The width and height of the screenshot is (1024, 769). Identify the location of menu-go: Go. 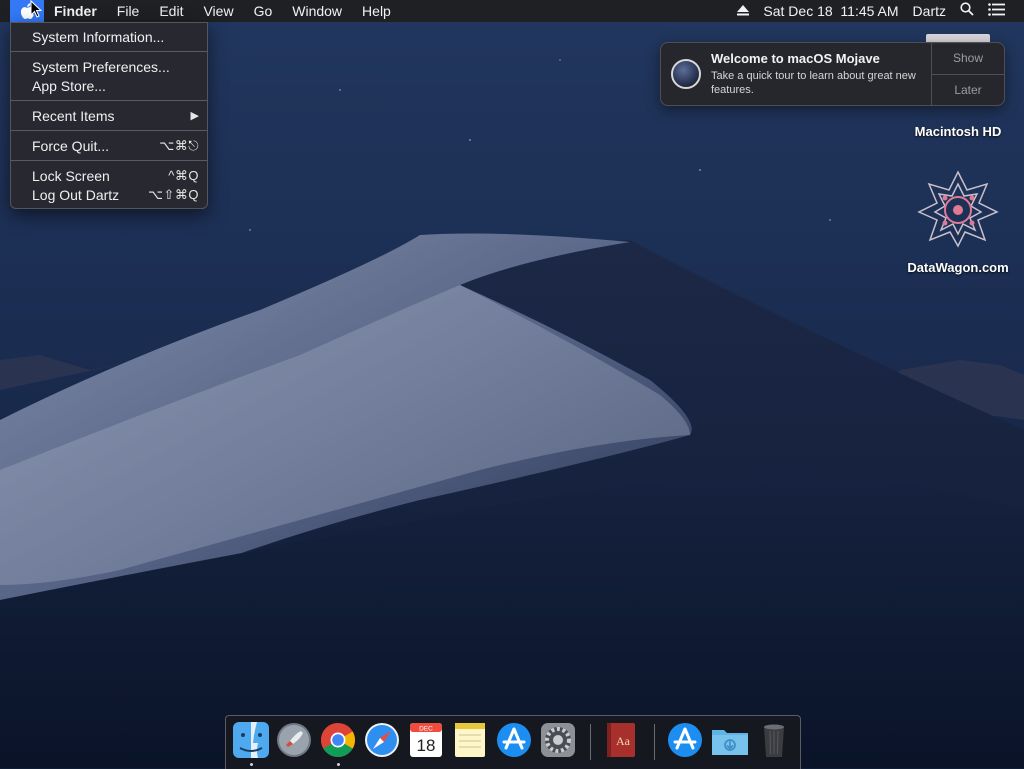
(263, 11).